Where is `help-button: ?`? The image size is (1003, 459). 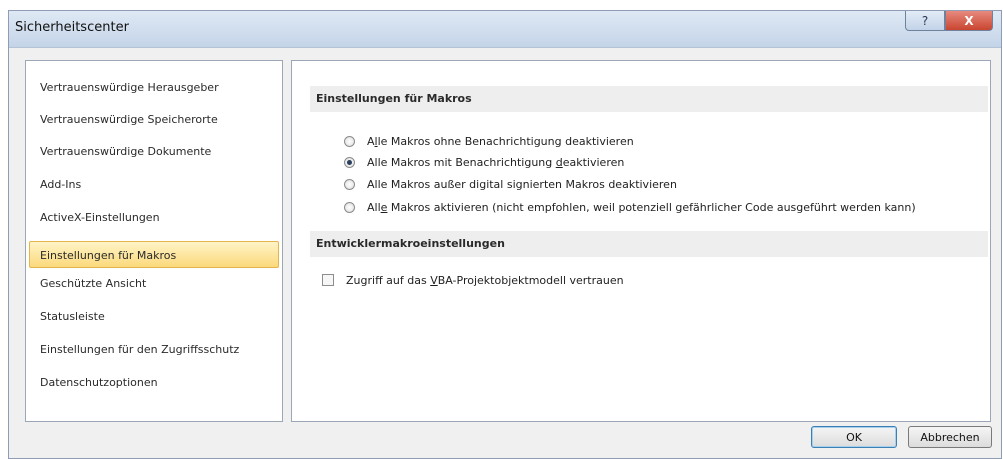 help-button: ? is located at coordinates (925, 21).